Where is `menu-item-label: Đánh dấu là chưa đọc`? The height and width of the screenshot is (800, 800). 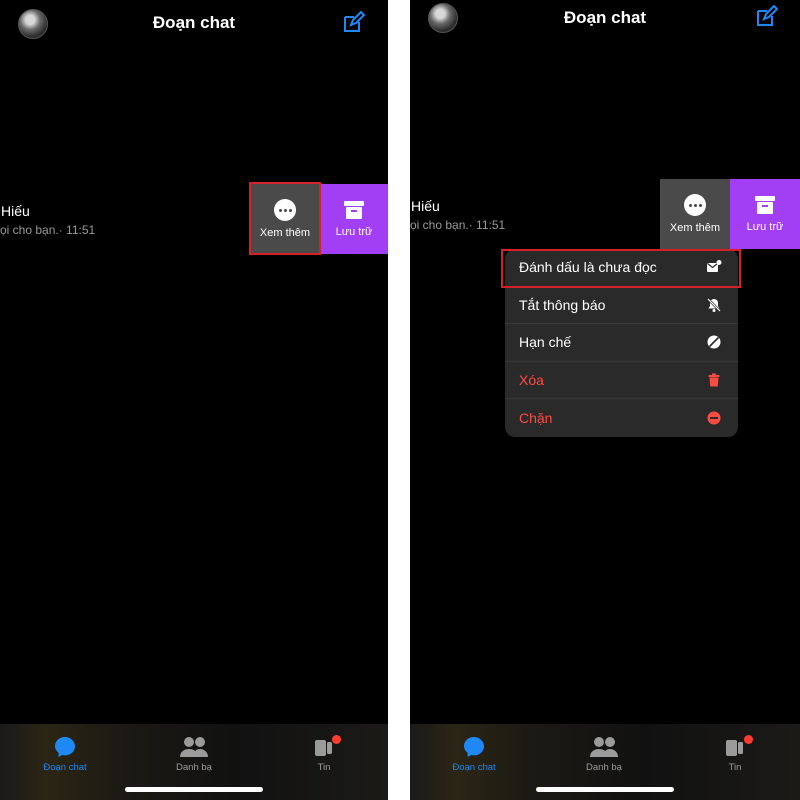 menu-item-label: Đánh dấu là chưa đọc is located at coordinates (588, 267).